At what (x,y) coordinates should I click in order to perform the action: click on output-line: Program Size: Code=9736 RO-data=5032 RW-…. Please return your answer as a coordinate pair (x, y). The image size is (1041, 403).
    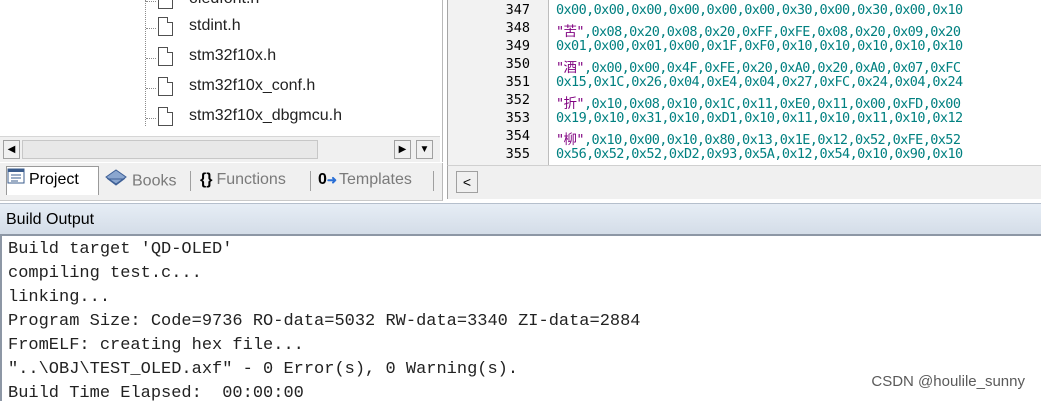
    Looking at the image, I should click on (324, 321).